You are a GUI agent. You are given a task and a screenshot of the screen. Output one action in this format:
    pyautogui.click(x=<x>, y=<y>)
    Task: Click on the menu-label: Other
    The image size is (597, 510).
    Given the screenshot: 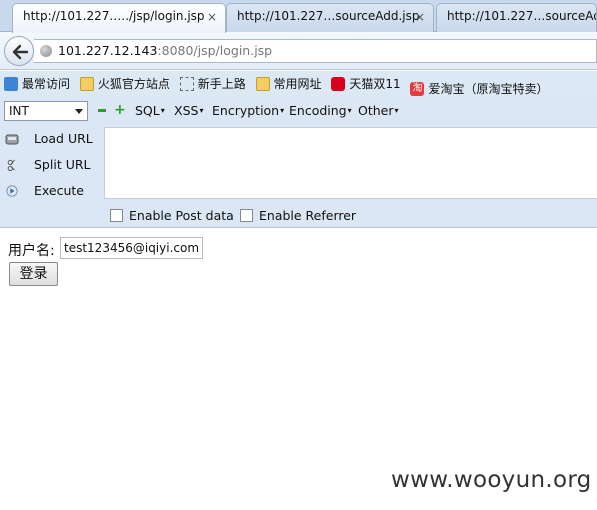 What is the action you would take?
    pyautogui.click(x=376, y=110)
    